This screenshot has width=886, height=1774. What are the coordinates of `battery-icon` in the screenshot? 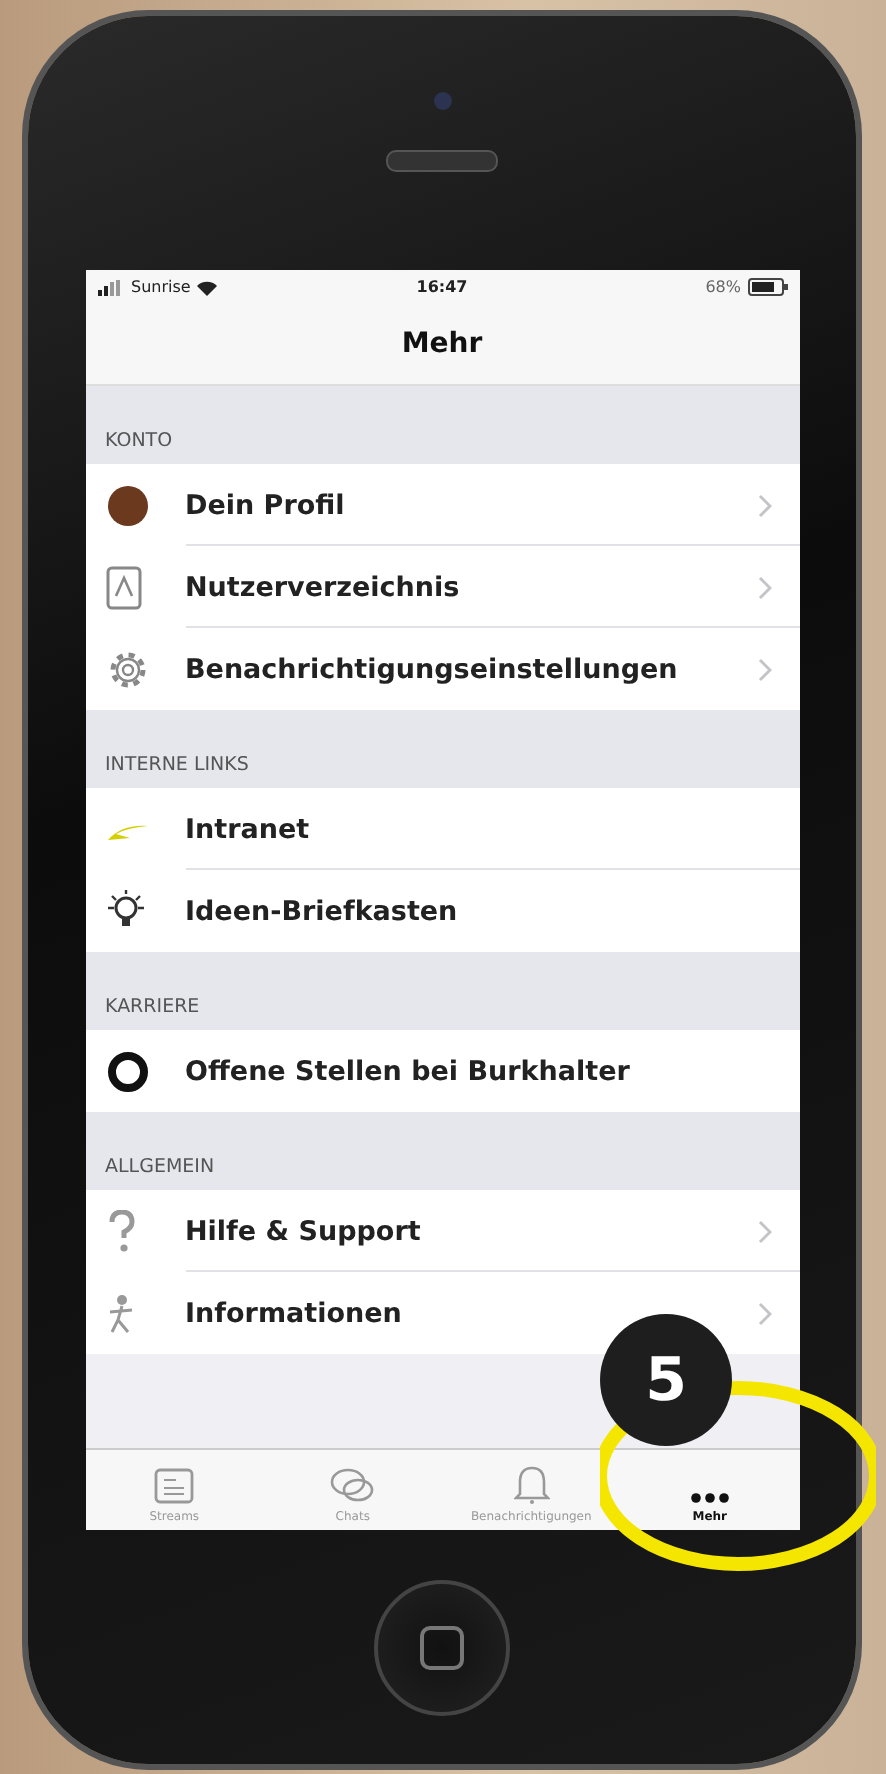 It's located at (767, 287).